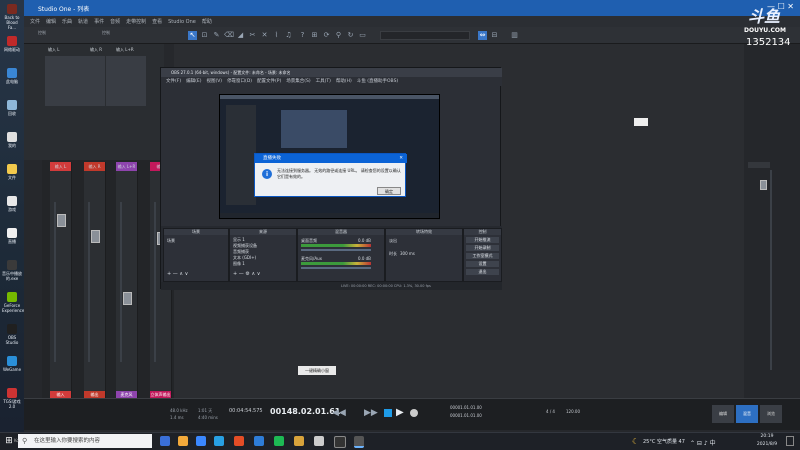 The image size is (800, 450). Describe the element at coordinates (482, 240) in the screenshot. I see `start-stream-button: 开始推流` at that location.